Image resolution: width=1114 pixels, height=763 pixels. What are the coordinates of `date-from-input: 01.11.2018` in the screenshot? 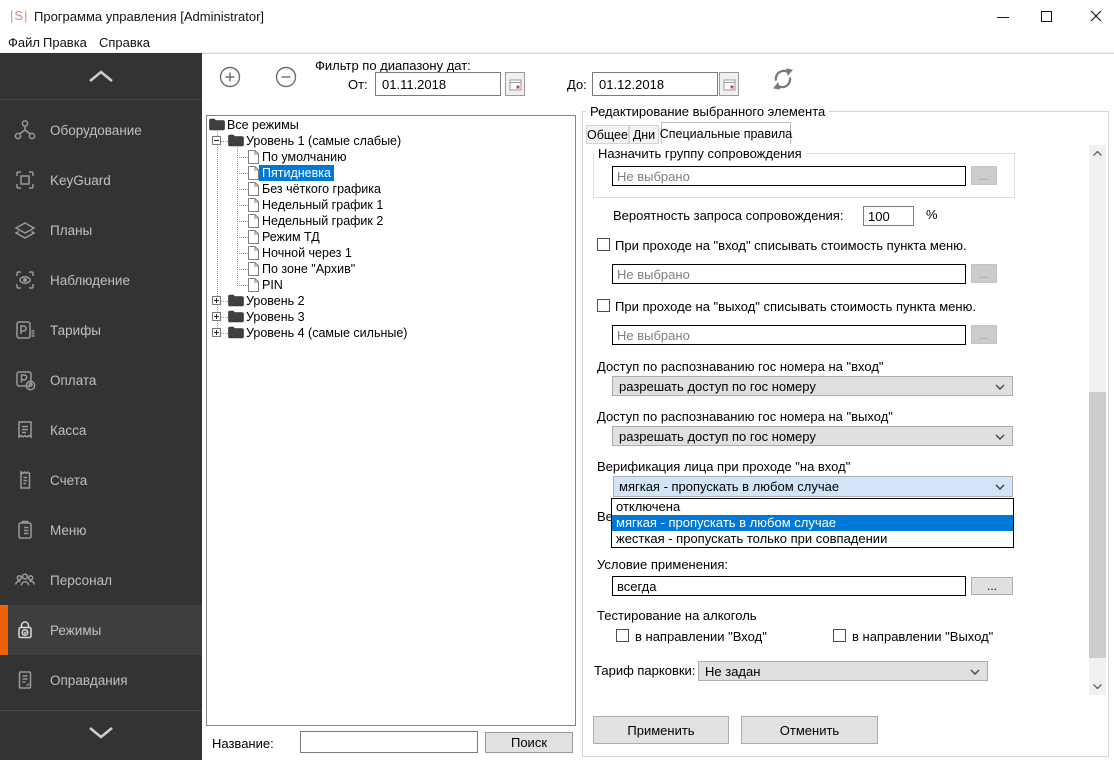 It's located at (438, 84).